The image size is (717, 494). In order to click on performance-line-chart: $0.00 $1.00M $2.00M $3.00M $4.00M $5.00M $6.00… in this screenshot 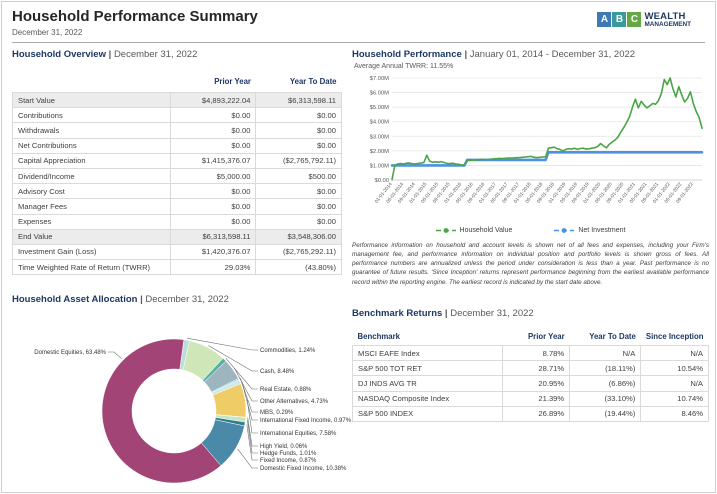, I will do `click(537, 140)`.